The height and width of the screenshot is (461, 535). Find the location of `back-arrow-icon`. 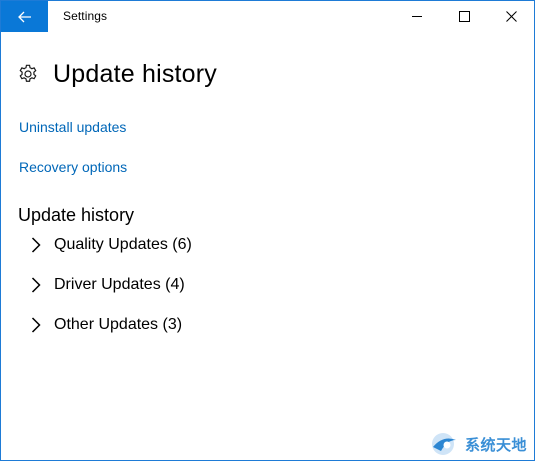

back-arrow-icon is located at coordinates (24, 16).